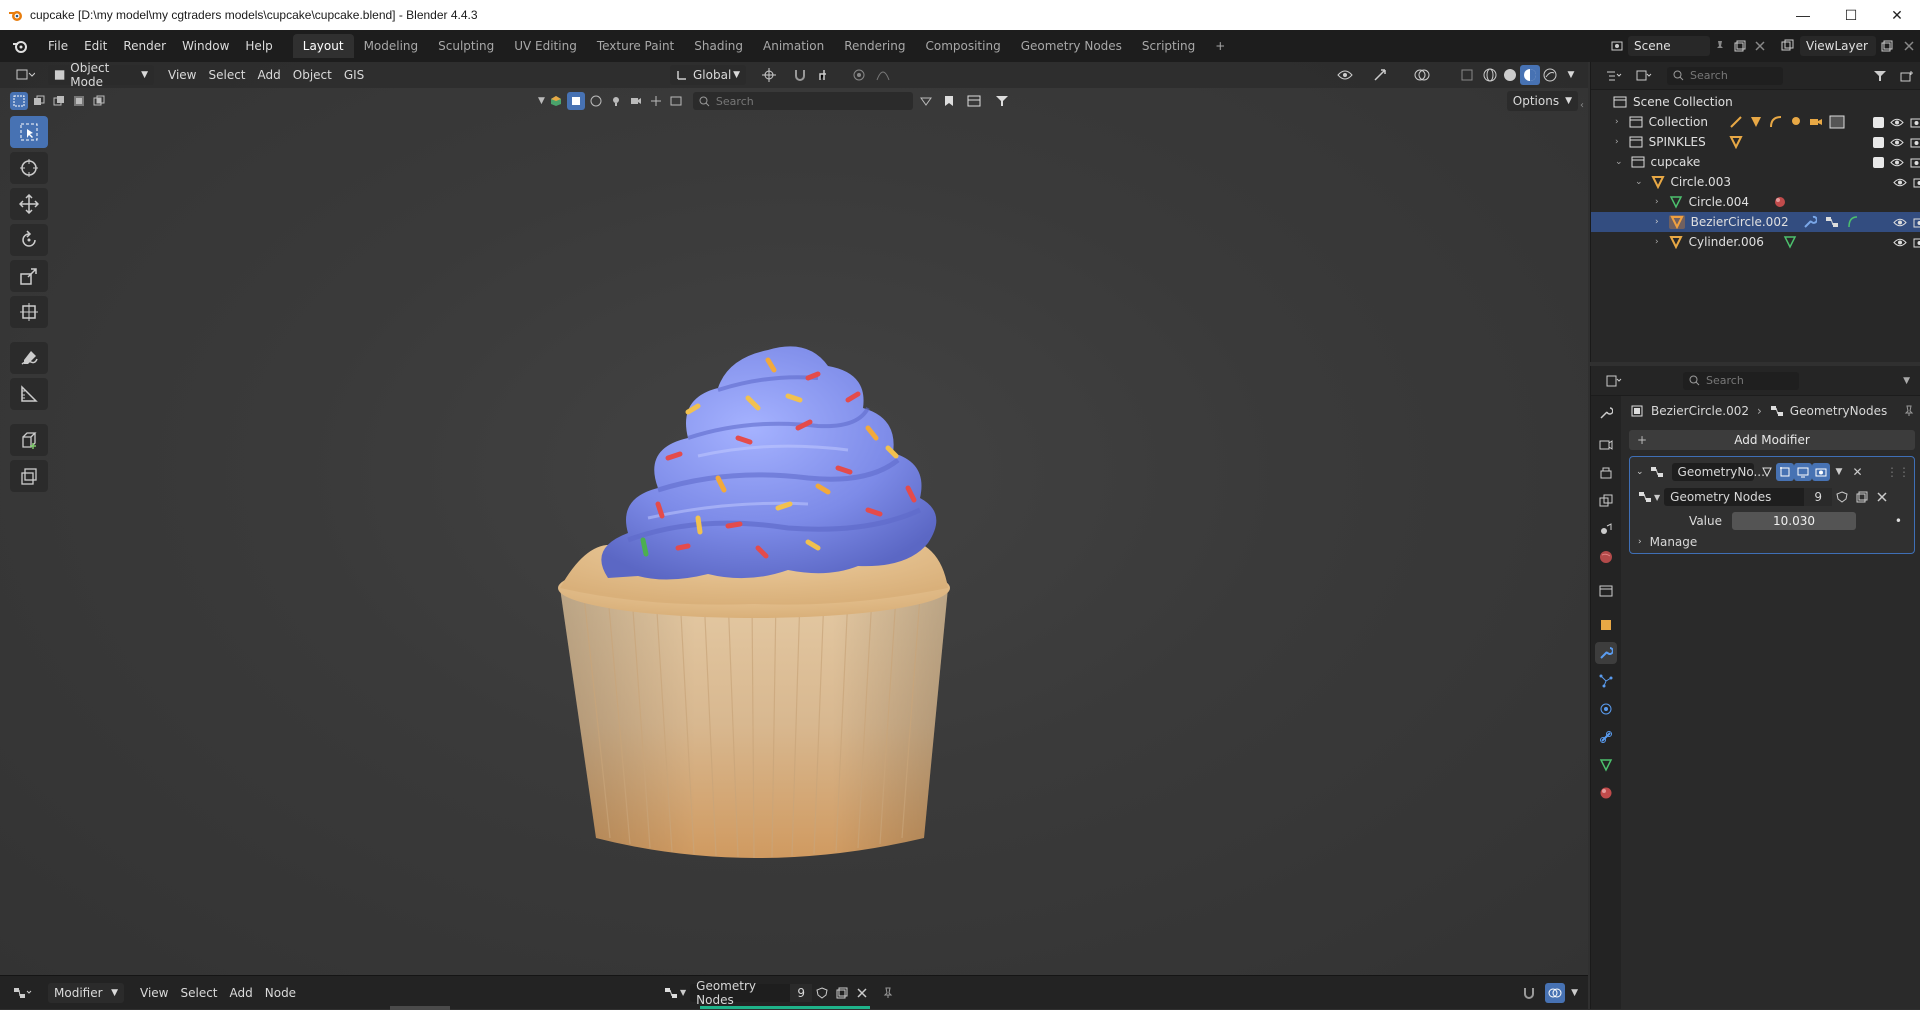 The height and width of the screenshot is (1010, 1920). I want to click on cupcake-model, so click(773, 578).